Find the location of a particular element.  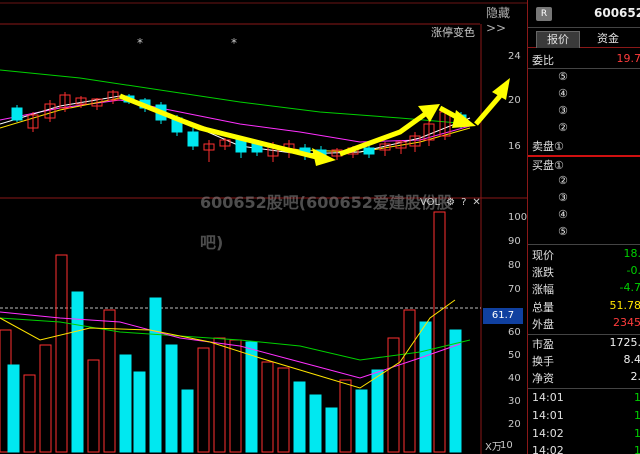

volume-axis-label: 60 is located at coordinates (514, 332).